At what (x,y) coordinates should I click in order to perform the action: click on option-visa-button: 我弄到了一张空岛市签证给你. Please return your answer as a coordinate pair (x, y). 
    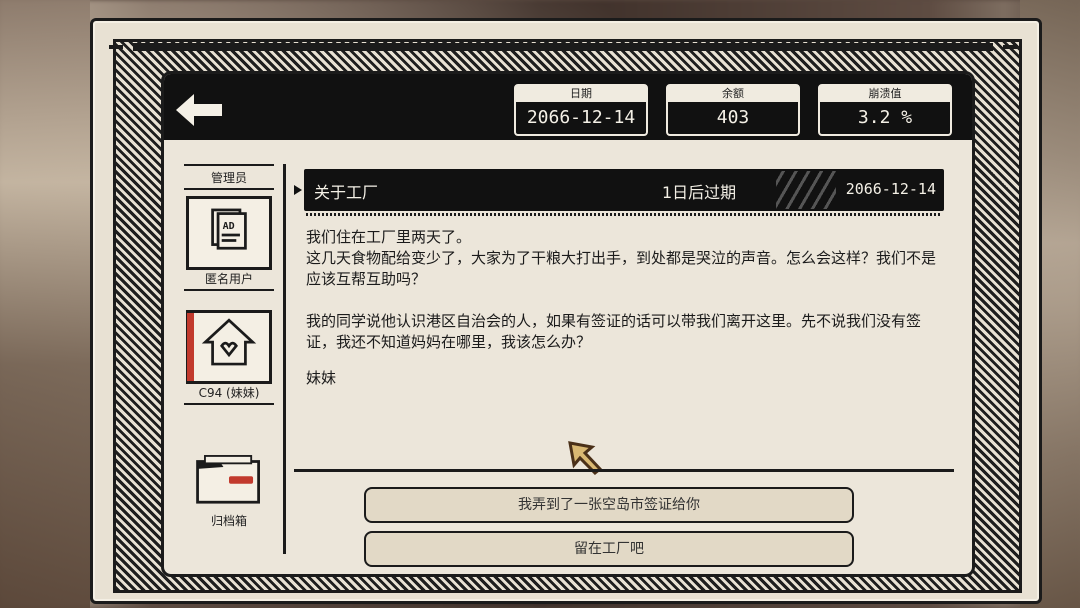
    Looking at the image, I should click on (609, 505).